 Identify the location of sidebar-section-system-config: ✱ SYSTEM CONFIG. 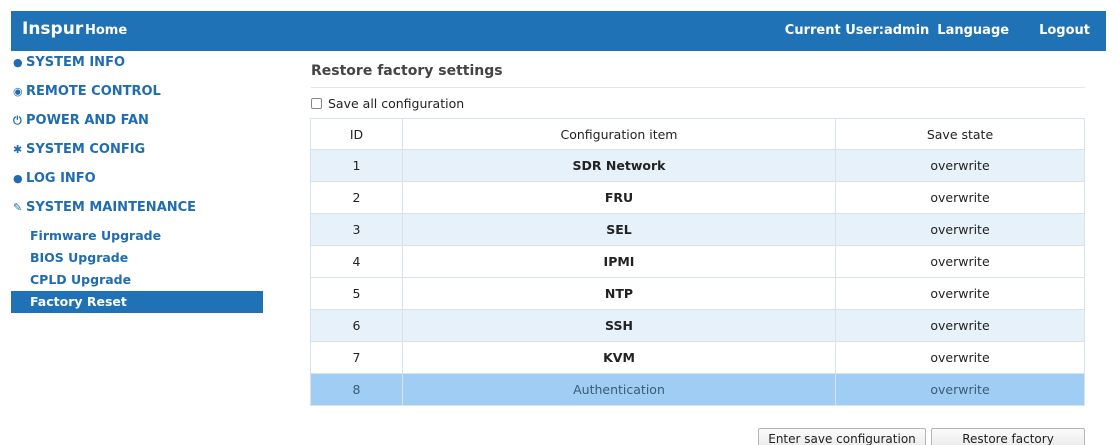
(137, 152).